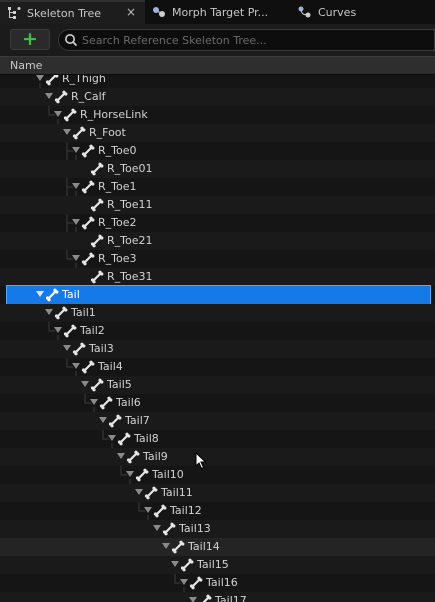  Describe the element at coordinates (131, 12) in the screenshot. I see `close-tab-icon: ×` at that location.